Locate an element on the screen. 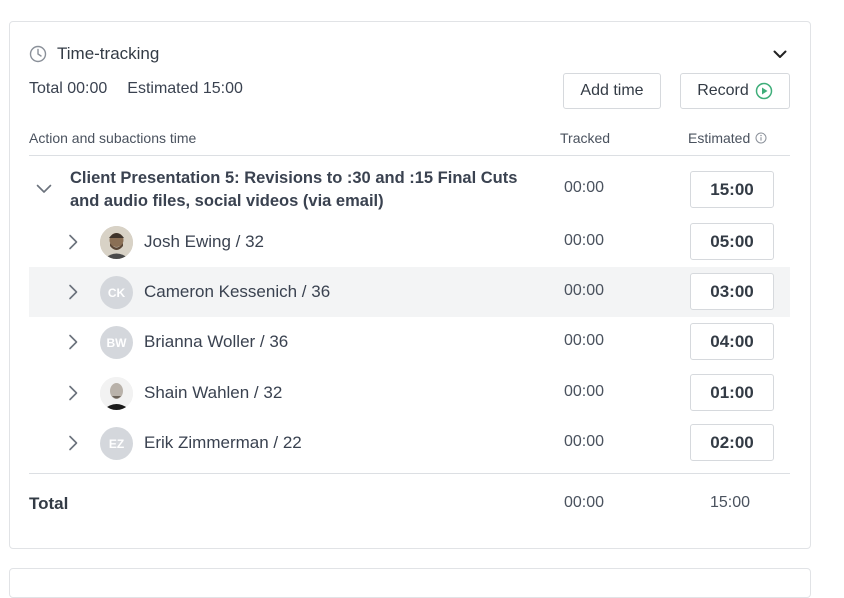 Image resolution: width=844 pixels, height=598 pixels. avatar: BW is located at coordinates (116, 342).